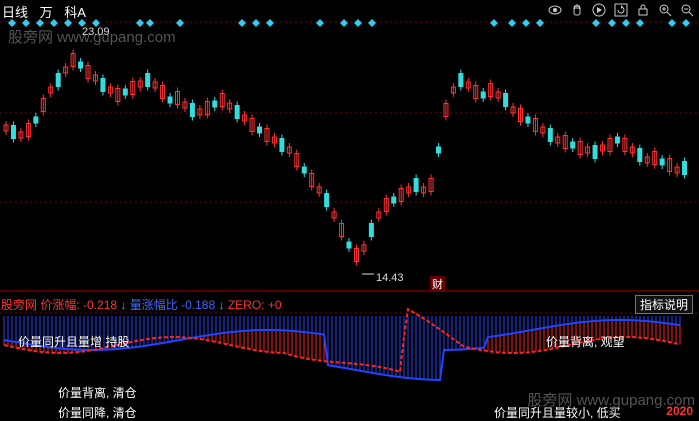 The height and width of the screenshot is (421, 699). Describe the element at coordinates (246, 305) in the screenshot. I see `zero-label: ZERO:` at that location.